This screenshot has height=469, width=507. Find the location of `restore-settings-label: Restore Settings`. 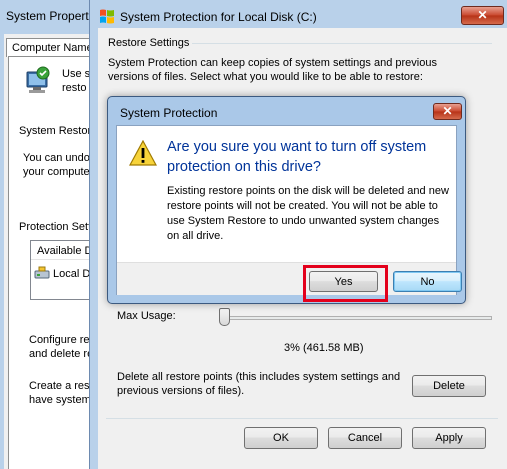

restore-settings-label: Restore Settings is located at coordinates (149, 43).